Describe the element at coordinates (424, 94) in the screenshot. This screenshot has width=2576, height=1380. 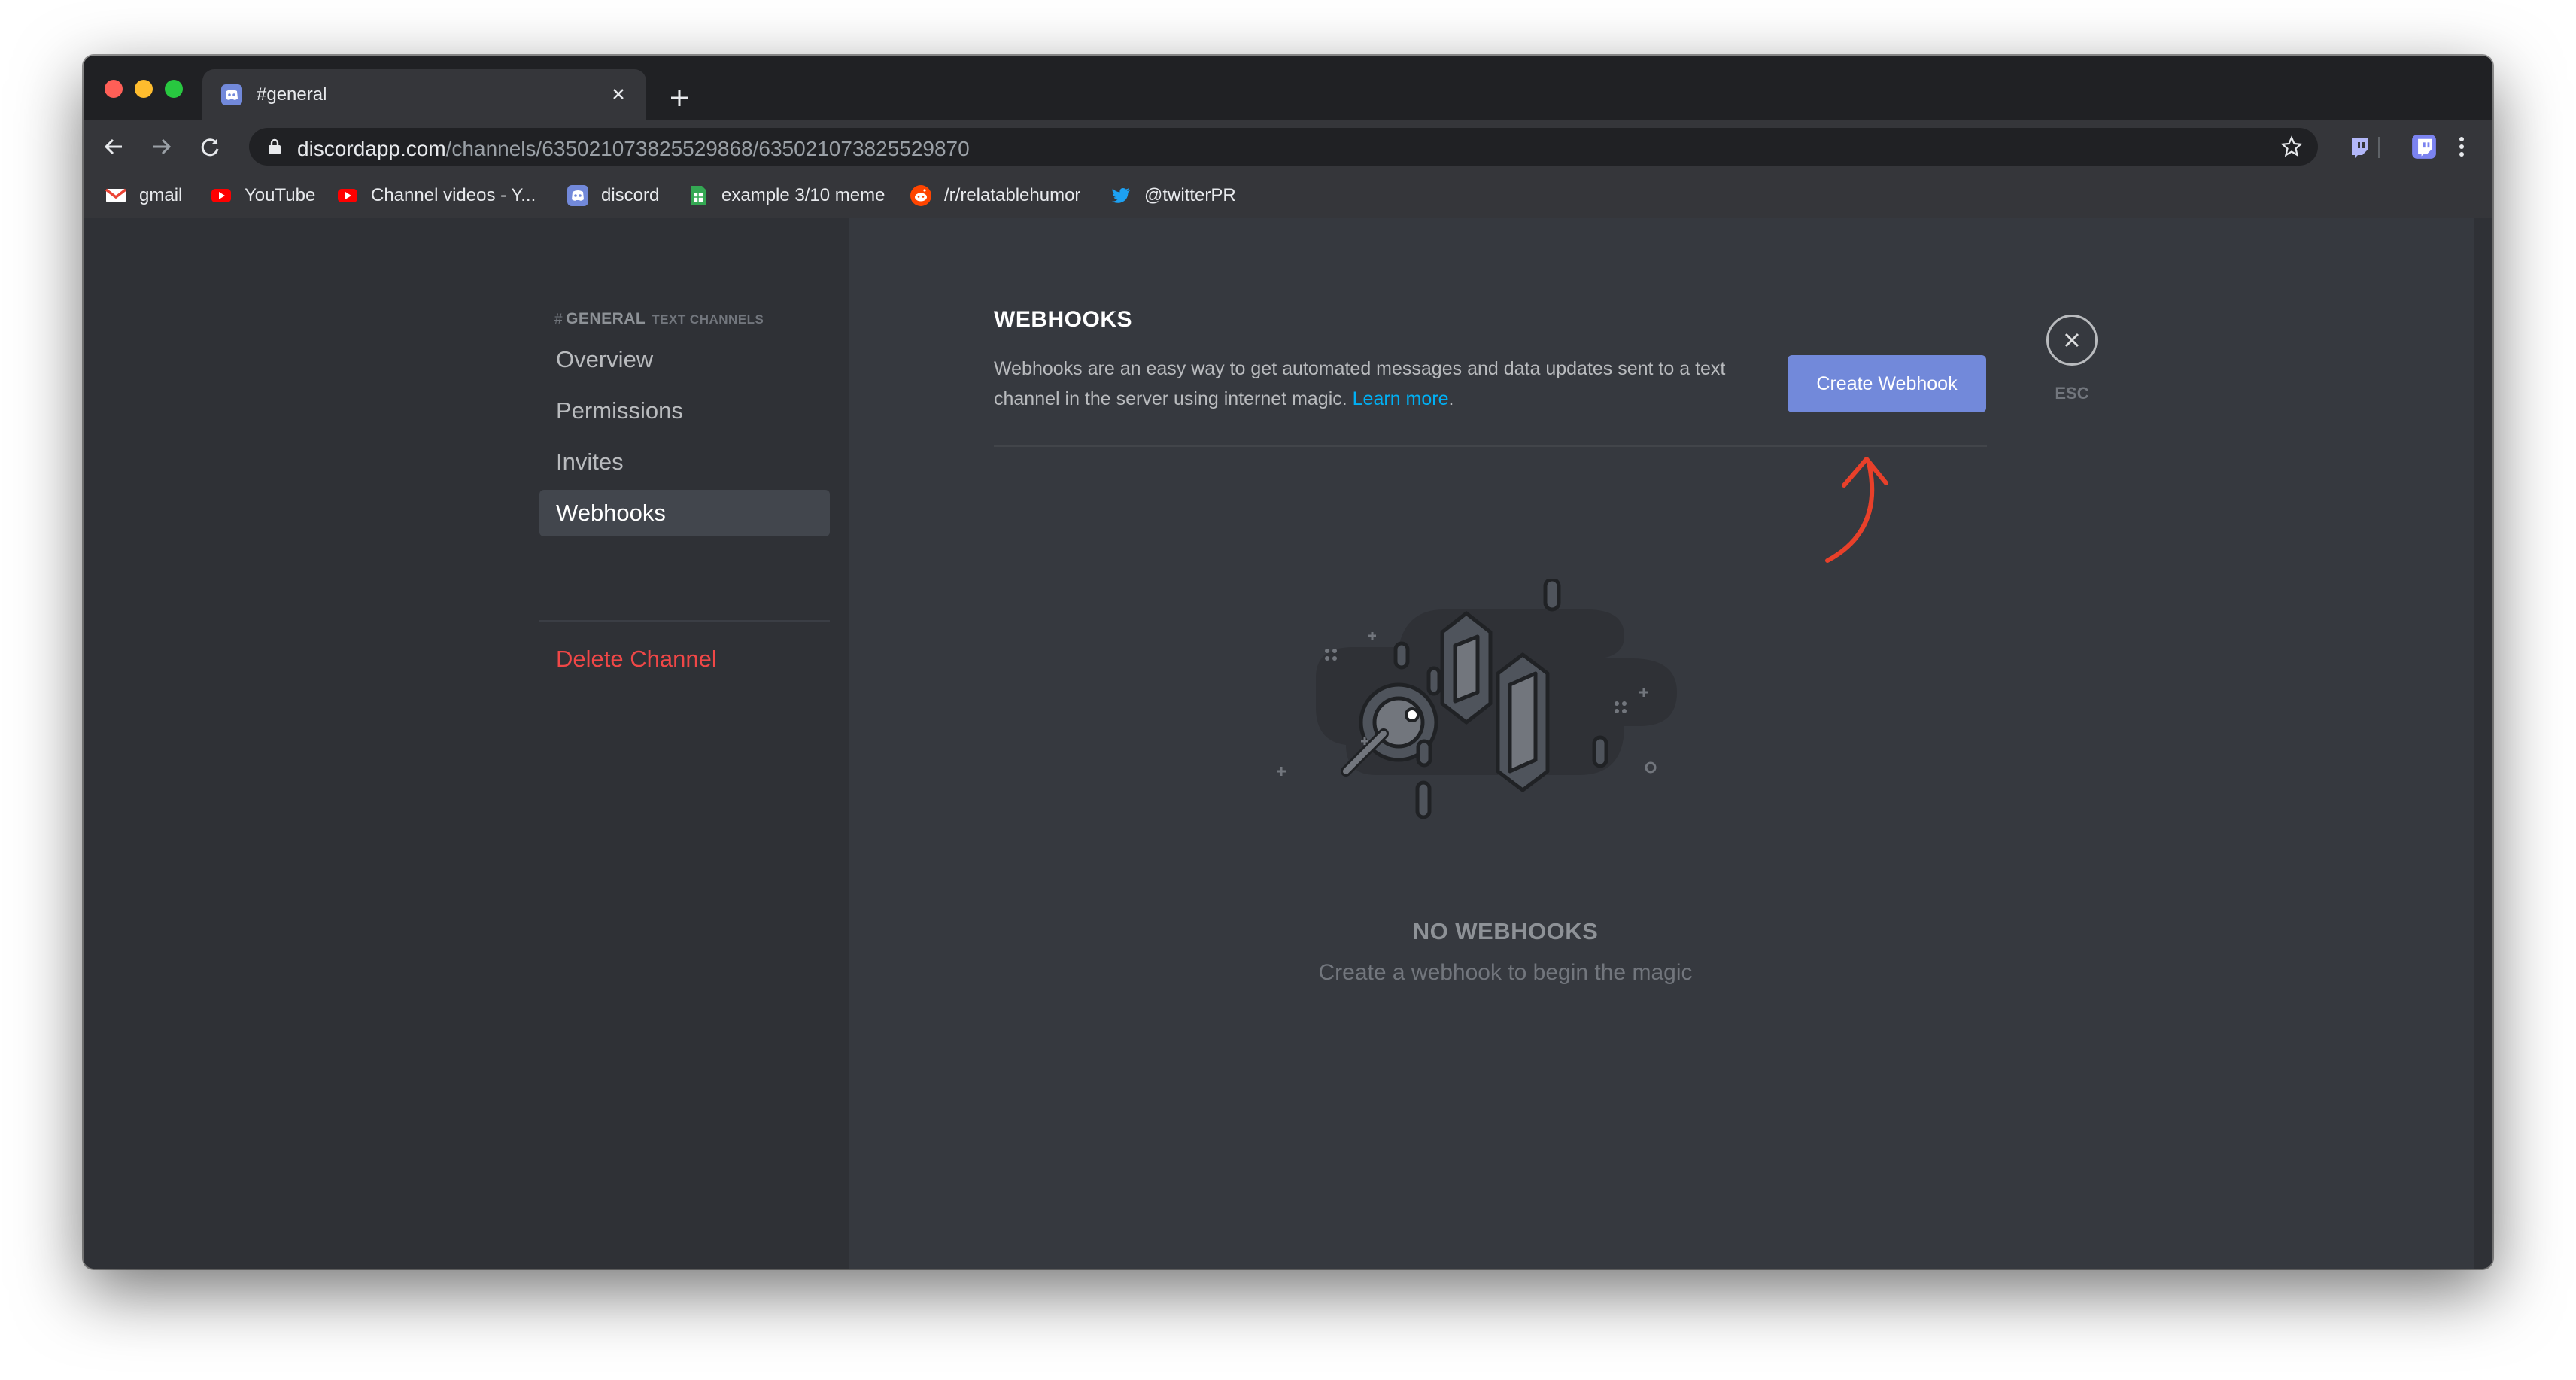
I see `tab-general: #general` at that location.